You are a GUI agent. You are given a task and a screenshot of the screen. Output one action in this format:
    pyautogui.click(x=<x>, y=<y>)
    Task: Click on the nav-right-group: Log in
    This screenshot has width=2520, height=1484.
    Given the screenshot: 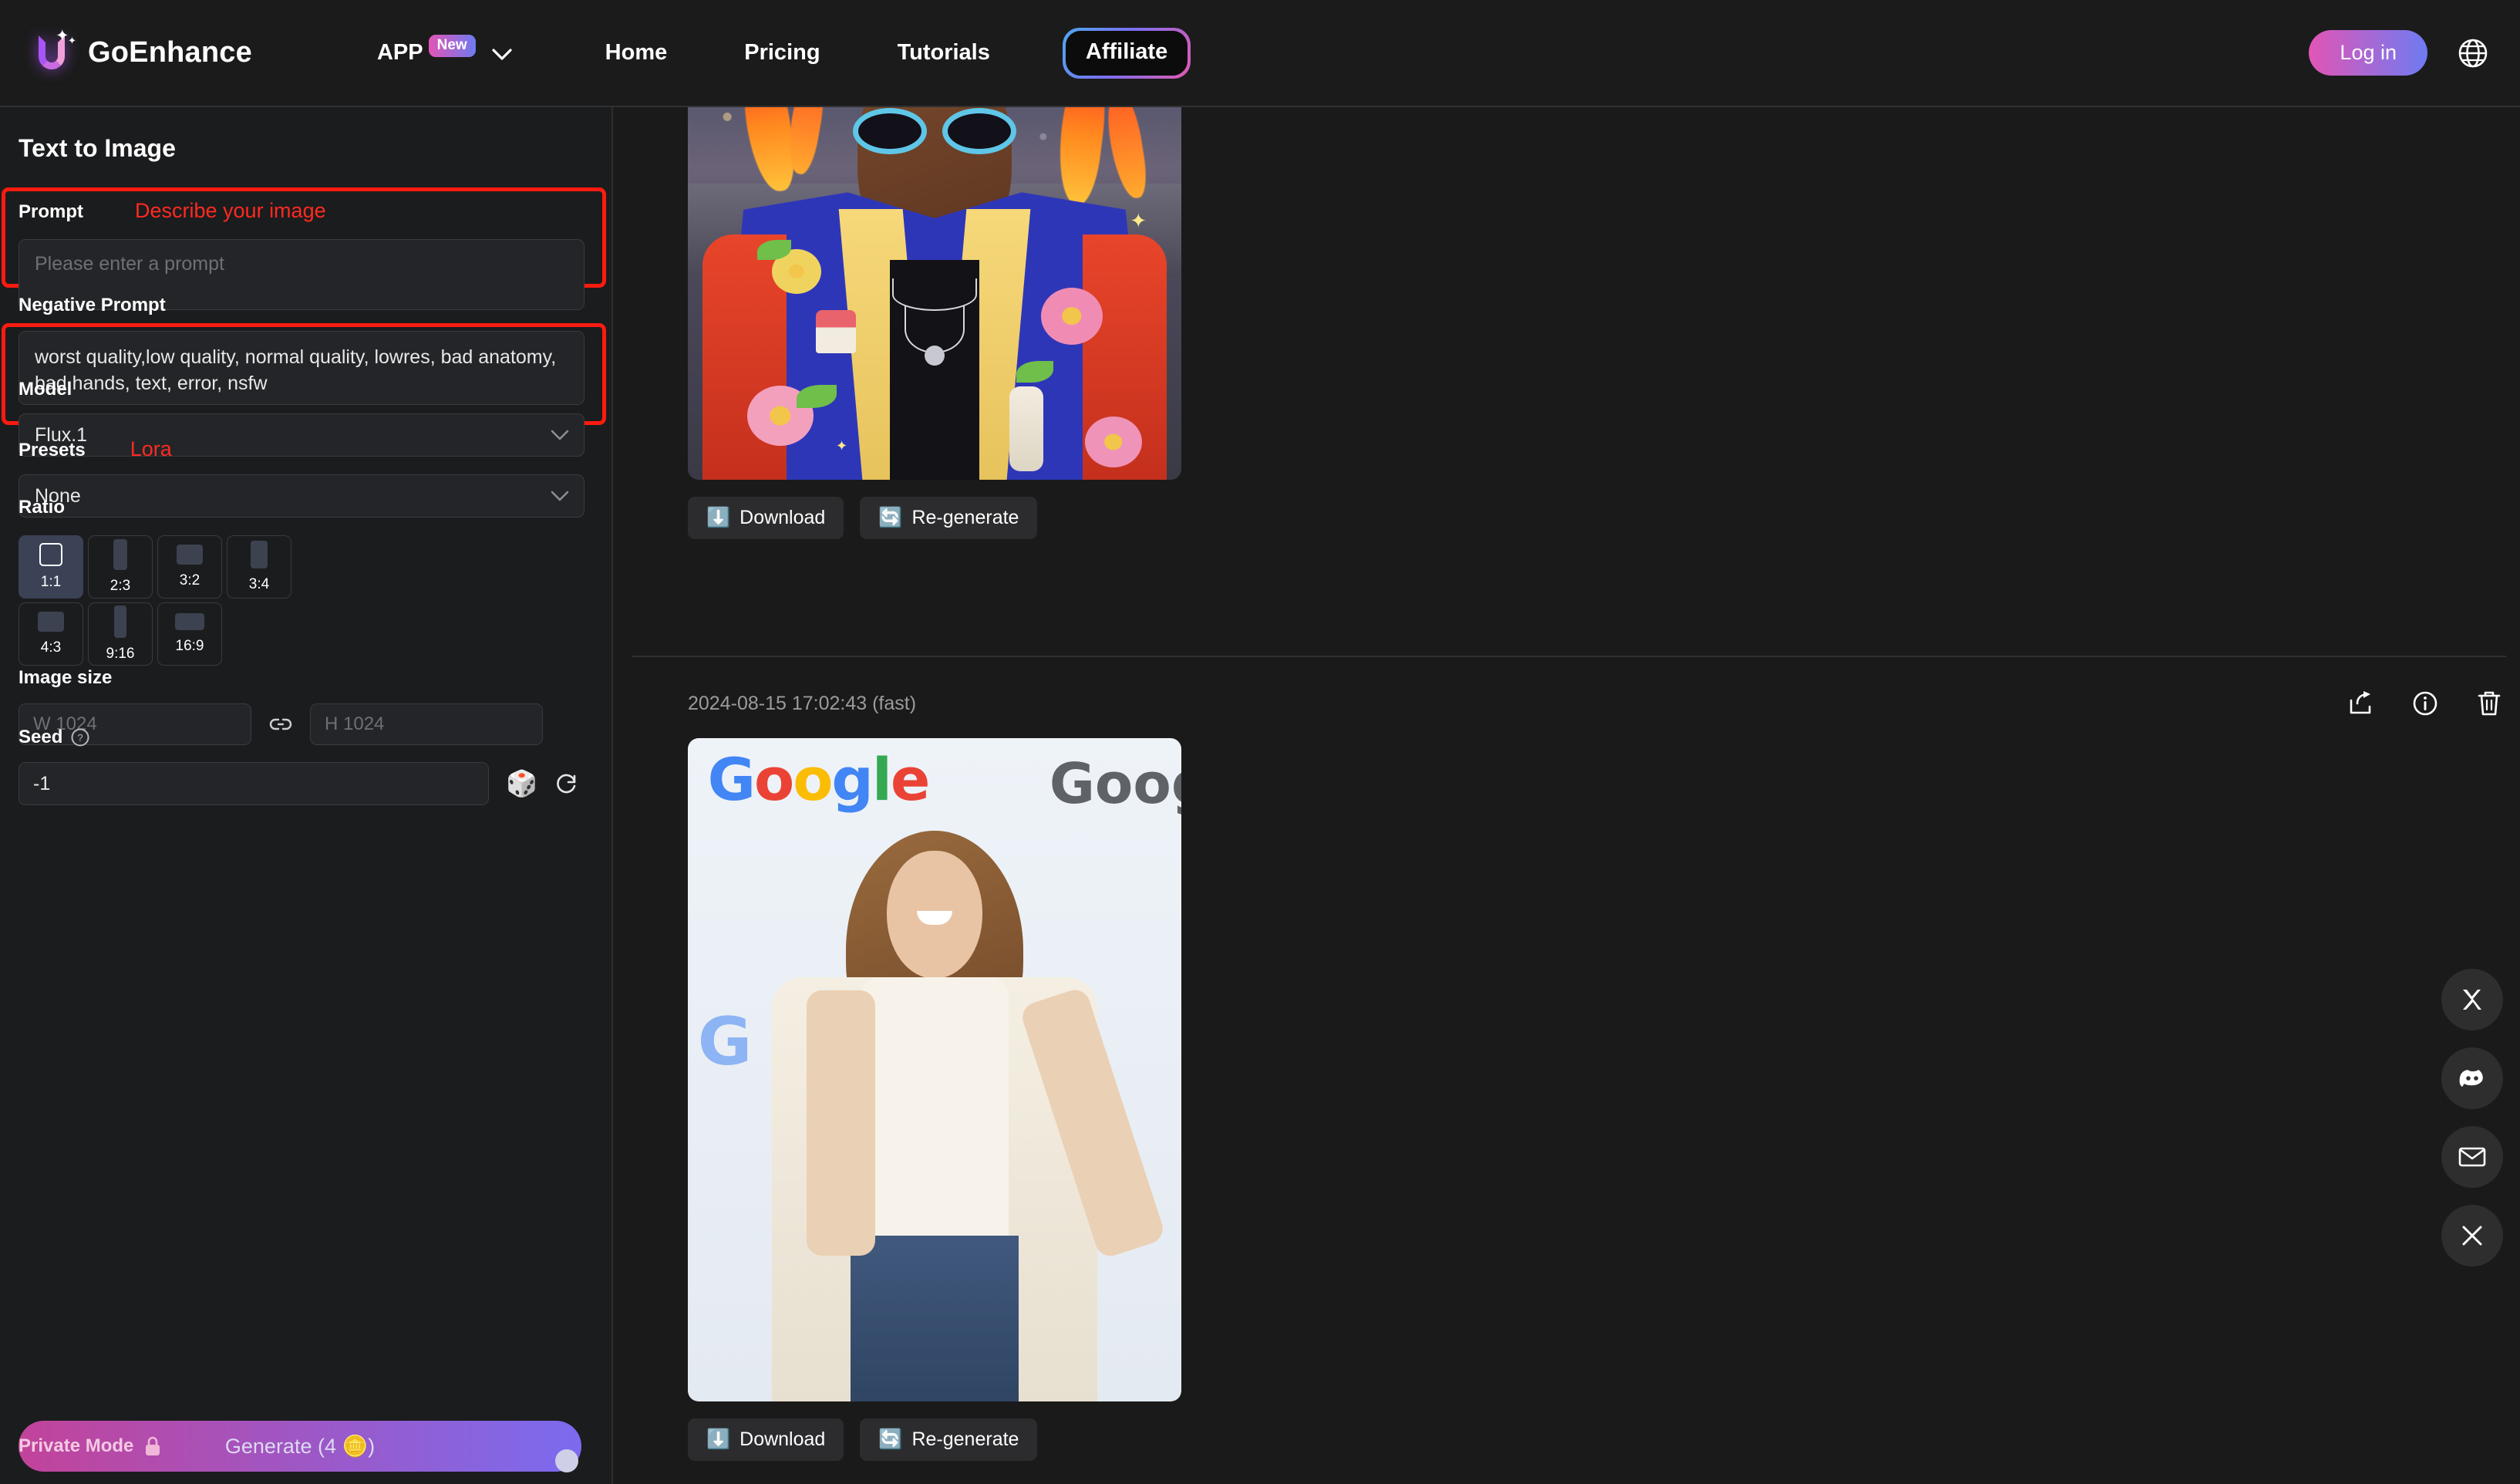 What is the action you would take?
    pyautogui.click(x=2399, y=53)
    